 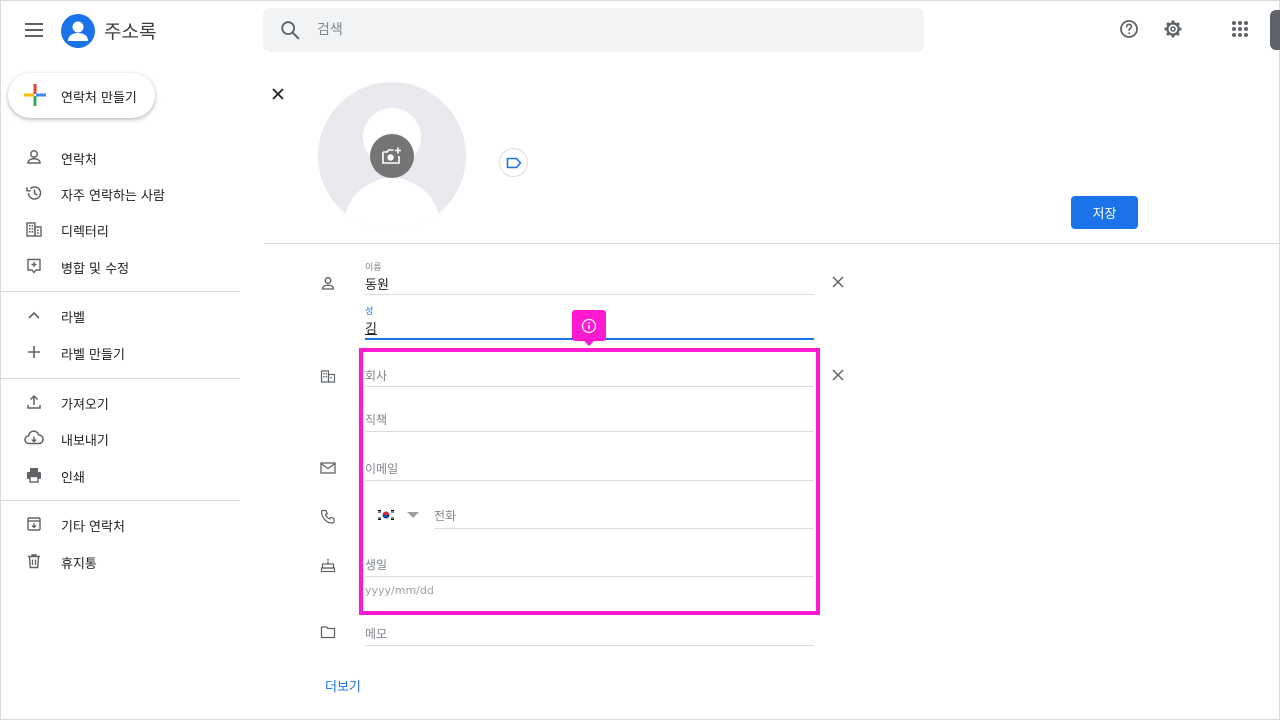 What do you see at coordinates (328, 565) in the screenshot?
I see `cake-icon` at bounding box center [328, 565].